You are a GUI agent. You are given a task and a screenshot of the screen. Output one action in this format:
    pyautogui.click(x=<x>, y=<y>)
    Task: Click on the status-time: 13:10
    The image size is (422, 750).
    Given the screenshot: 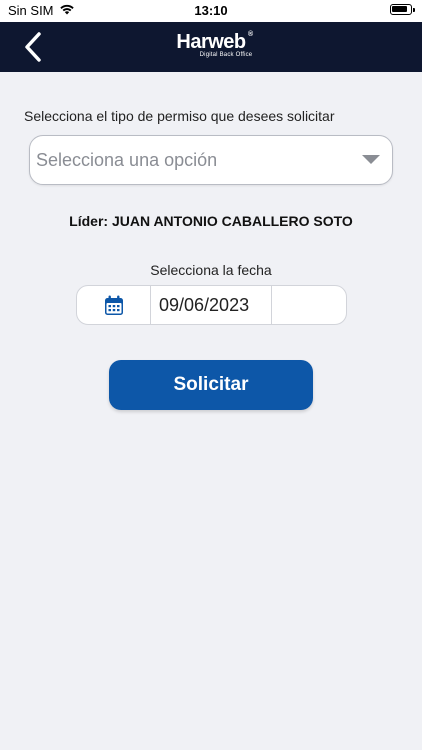 What is the action you would take?
    pyautogui.click(x=211, y=10)
    